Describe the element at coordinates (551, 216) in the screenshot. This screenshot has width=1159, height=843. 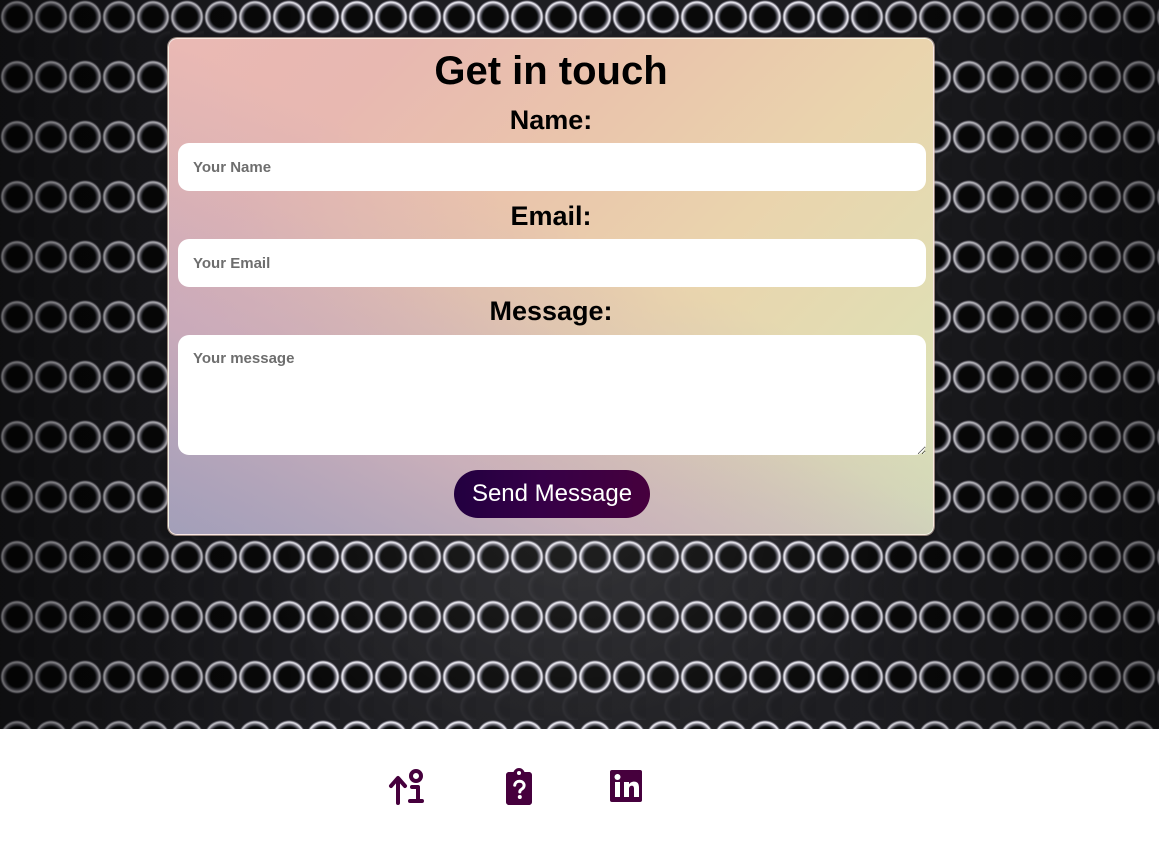
I see `email-label: Email:` at that location.